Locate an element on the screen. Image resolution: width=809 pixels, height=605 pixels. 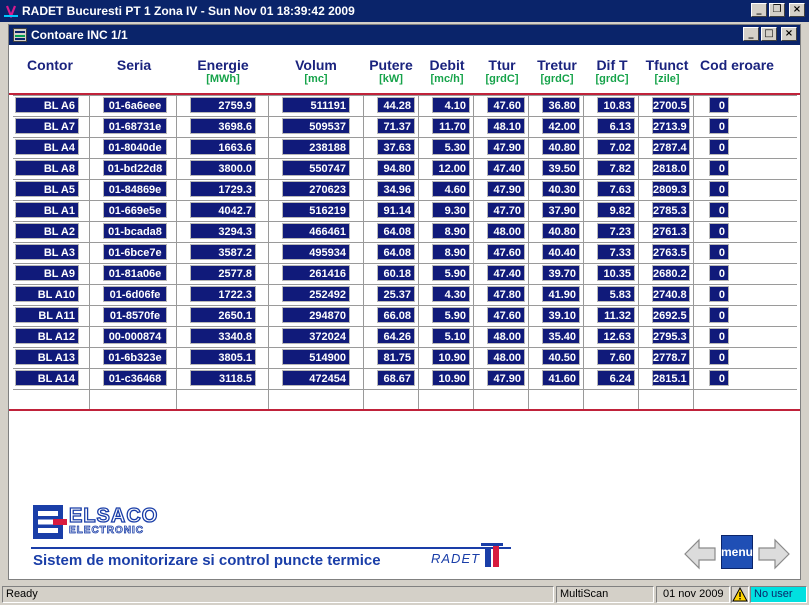
elsaco-logo: ELSACO ELECTRONIC is located at coordinates (103, 525).